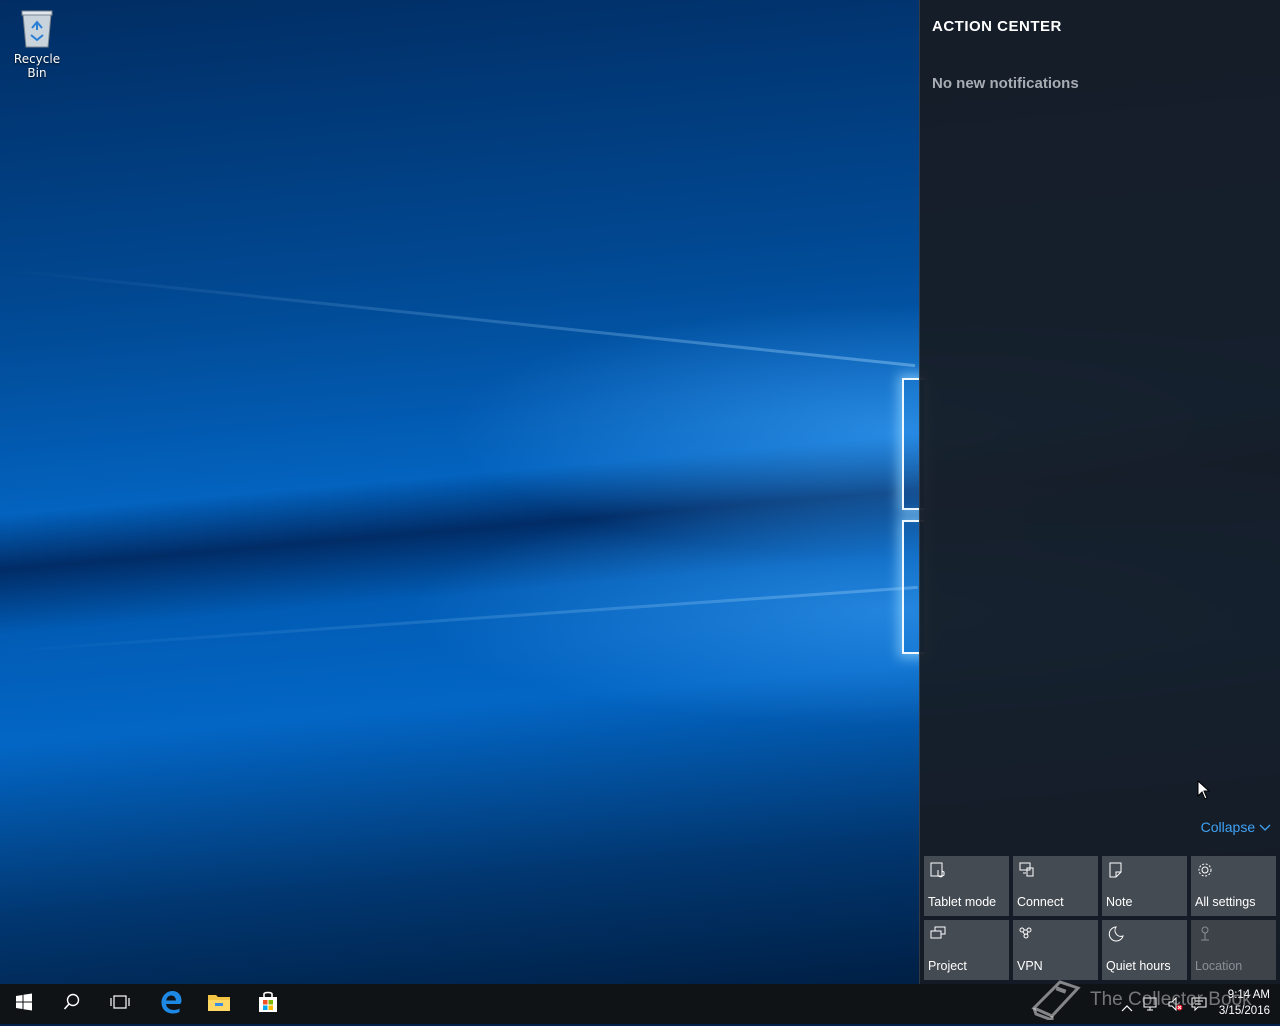 Image resolution: width=1280 pixels, height=1026 pixels. What do you see at coordinates (1138, 966) in the screenshot?
I see `quick-action-label: Quiet hours` at bounding box center [1138, 966].